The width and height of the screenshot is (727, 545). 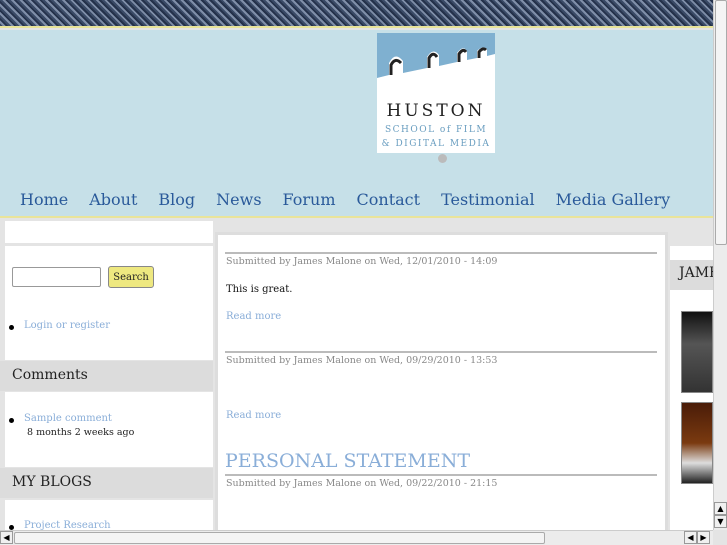 I want to click on nav-news: News, so click(x=238, y=199).